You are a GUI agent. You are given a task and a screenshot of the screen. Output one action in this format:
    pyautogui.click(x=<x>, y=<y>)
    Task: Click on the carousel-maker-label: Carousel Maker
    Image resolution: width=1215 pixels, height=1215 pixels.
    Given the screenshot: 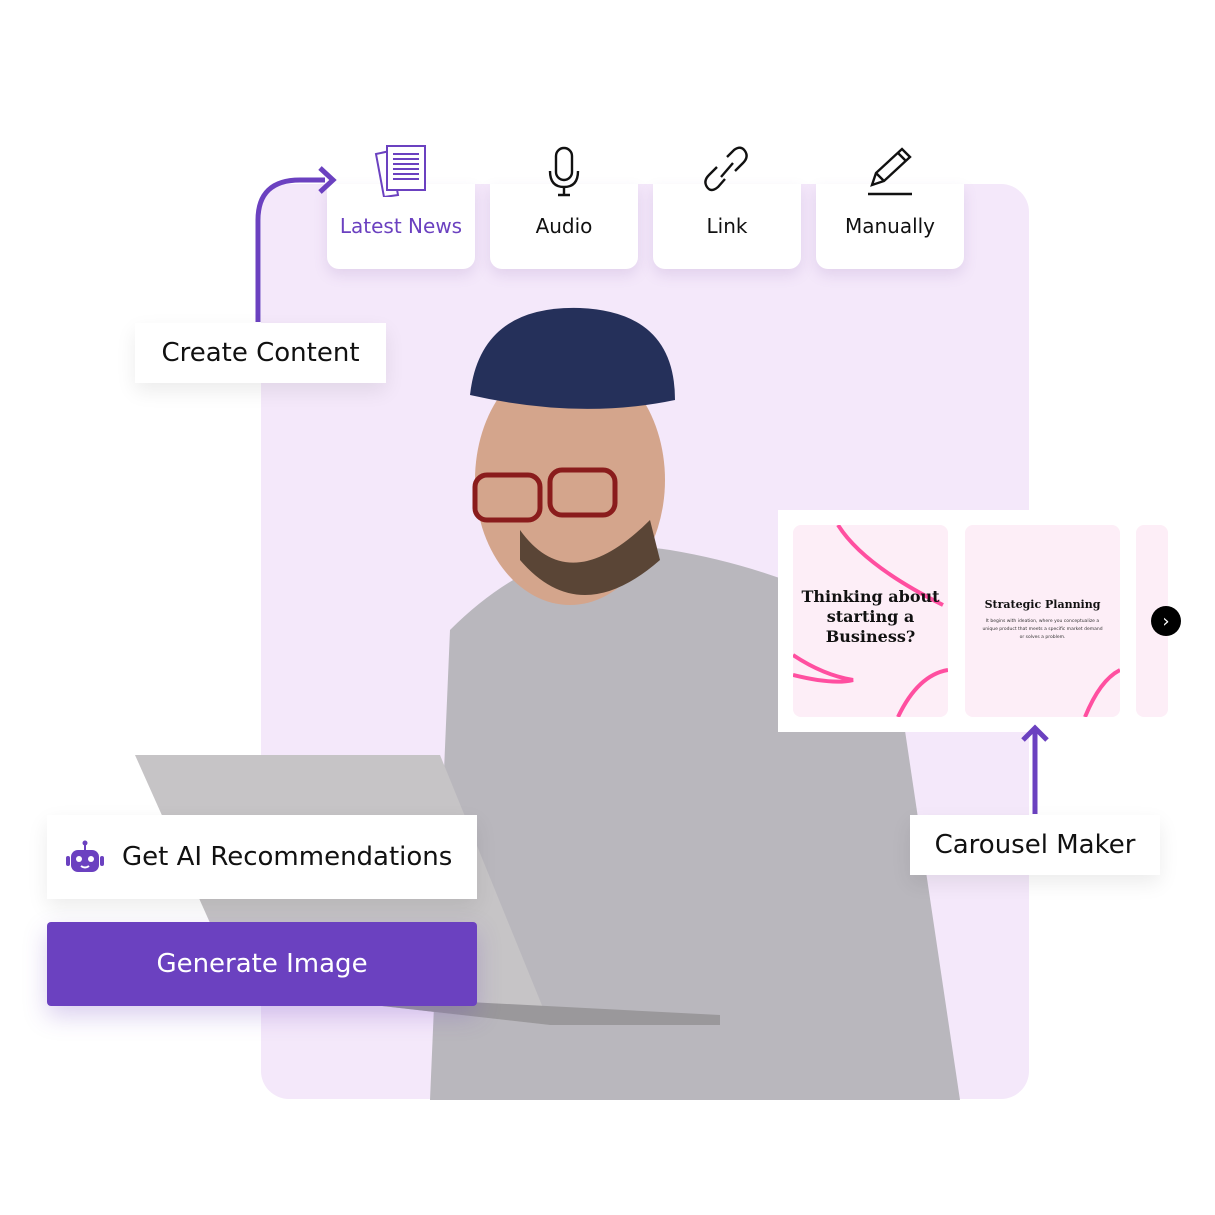 What is the action you would take?
    pyautogui.click(x=1035, y=845)
    